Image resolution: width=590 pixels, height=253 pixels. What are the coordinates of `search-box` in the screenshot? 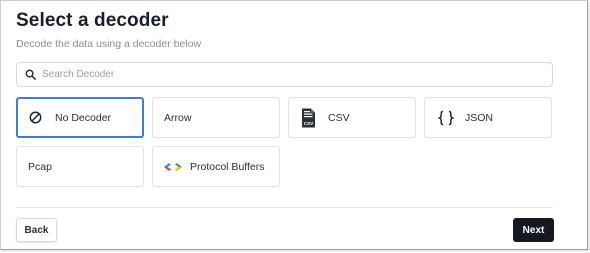 It's located at (284, 74).